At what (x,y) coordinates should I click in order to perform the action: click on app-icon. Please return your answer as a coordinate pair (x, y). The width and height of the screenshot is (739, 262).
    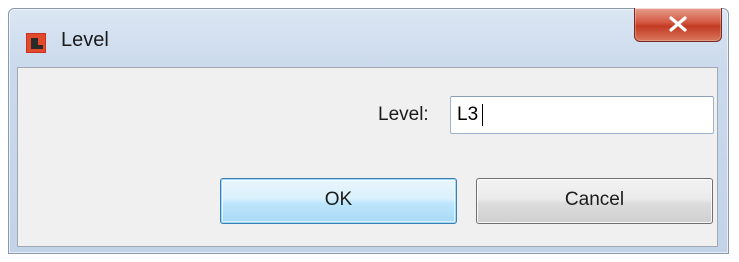
    Looking at the image, I should click on (36, 43).